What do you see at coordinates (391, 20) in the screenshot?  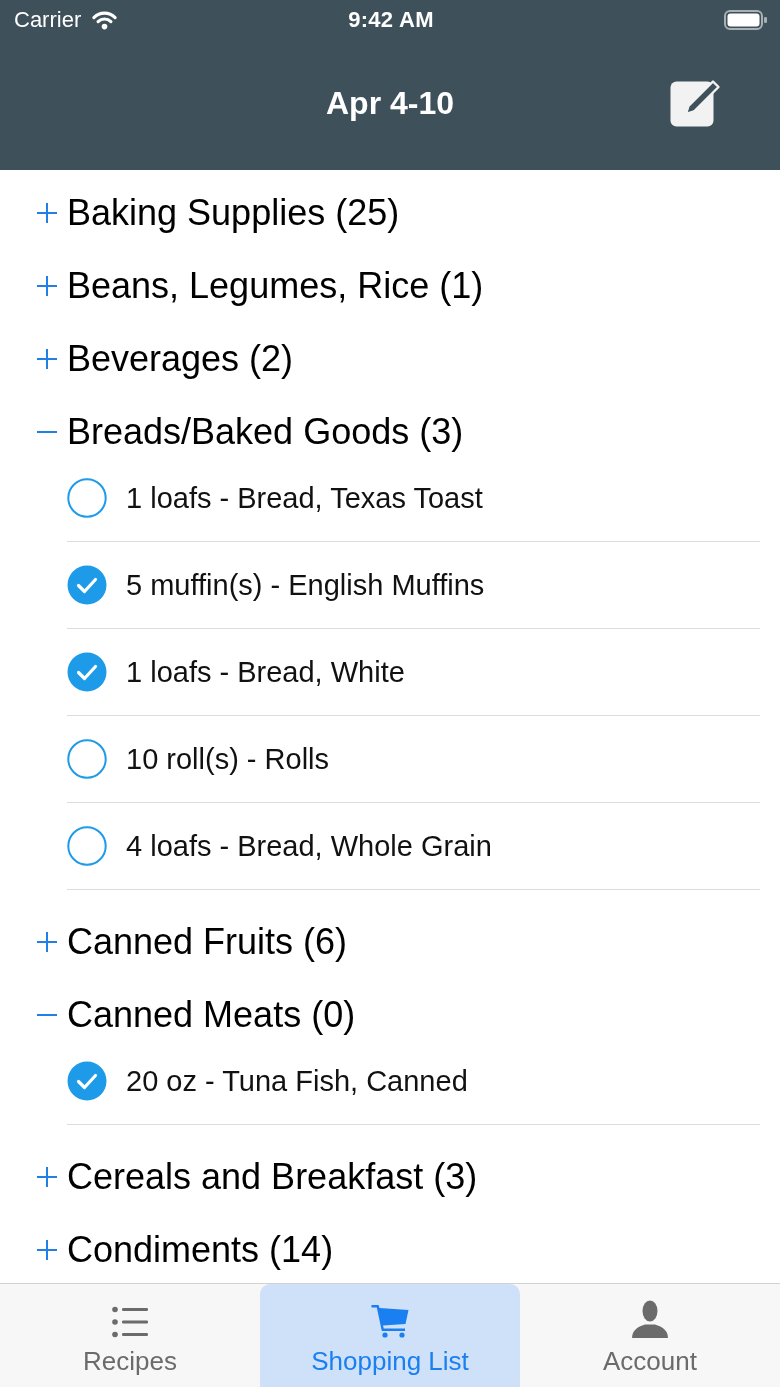 I see `status-time: 9:42 AM` at bounding box center [391, 20].